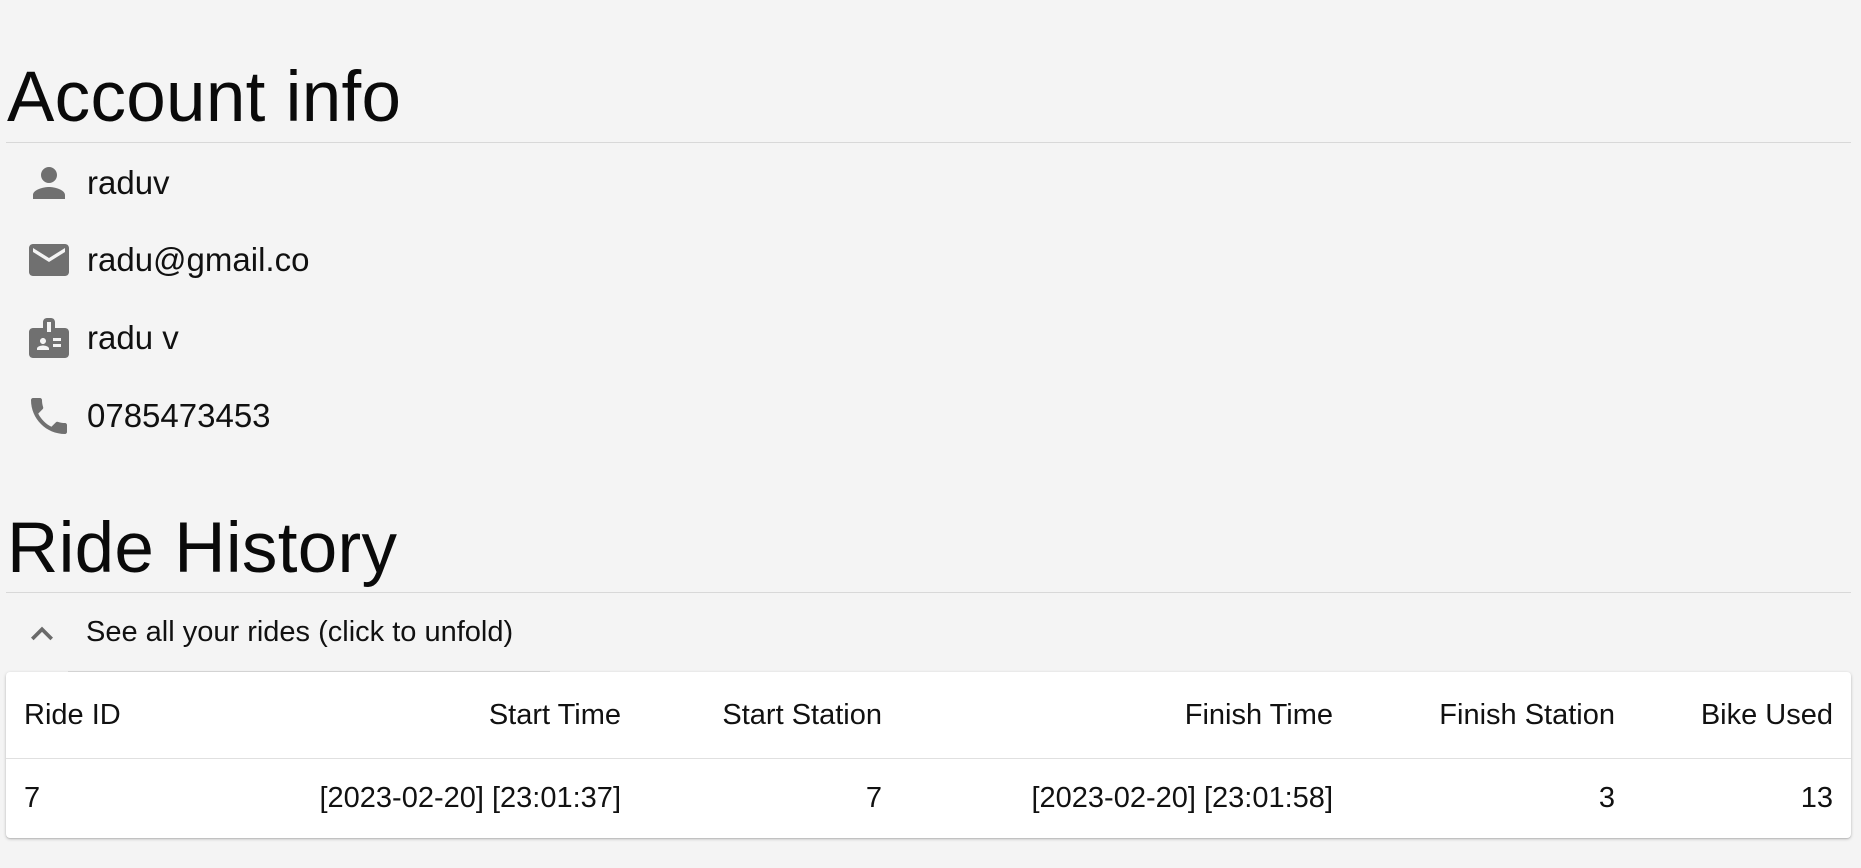 This screenshot has width=1861, height=868. I want to click on column-header-finish-station: Finish Station, so click(1492, 715).